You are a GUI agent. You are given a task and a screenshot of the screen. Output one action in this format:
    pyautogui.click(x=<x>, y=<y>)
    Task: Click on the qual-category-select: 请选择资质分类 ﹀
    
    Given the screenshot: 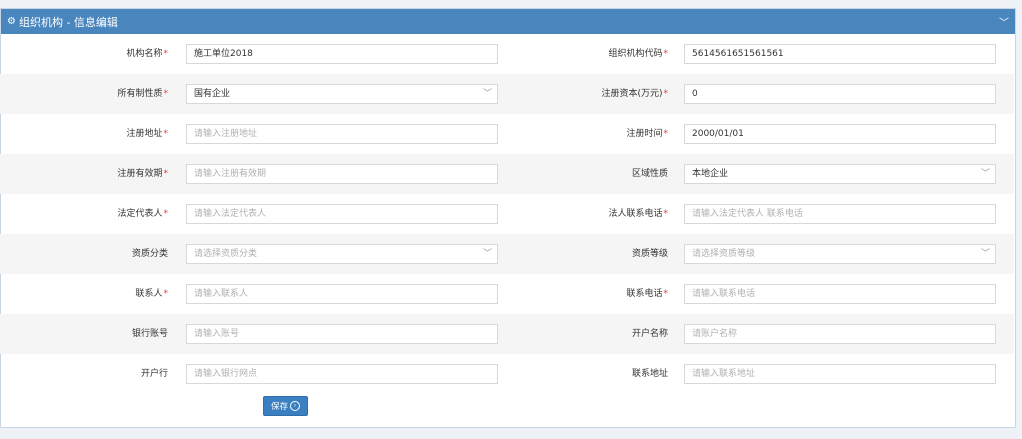 What is the action you would take?
    pyautogui.click(x=342, y=254)
    